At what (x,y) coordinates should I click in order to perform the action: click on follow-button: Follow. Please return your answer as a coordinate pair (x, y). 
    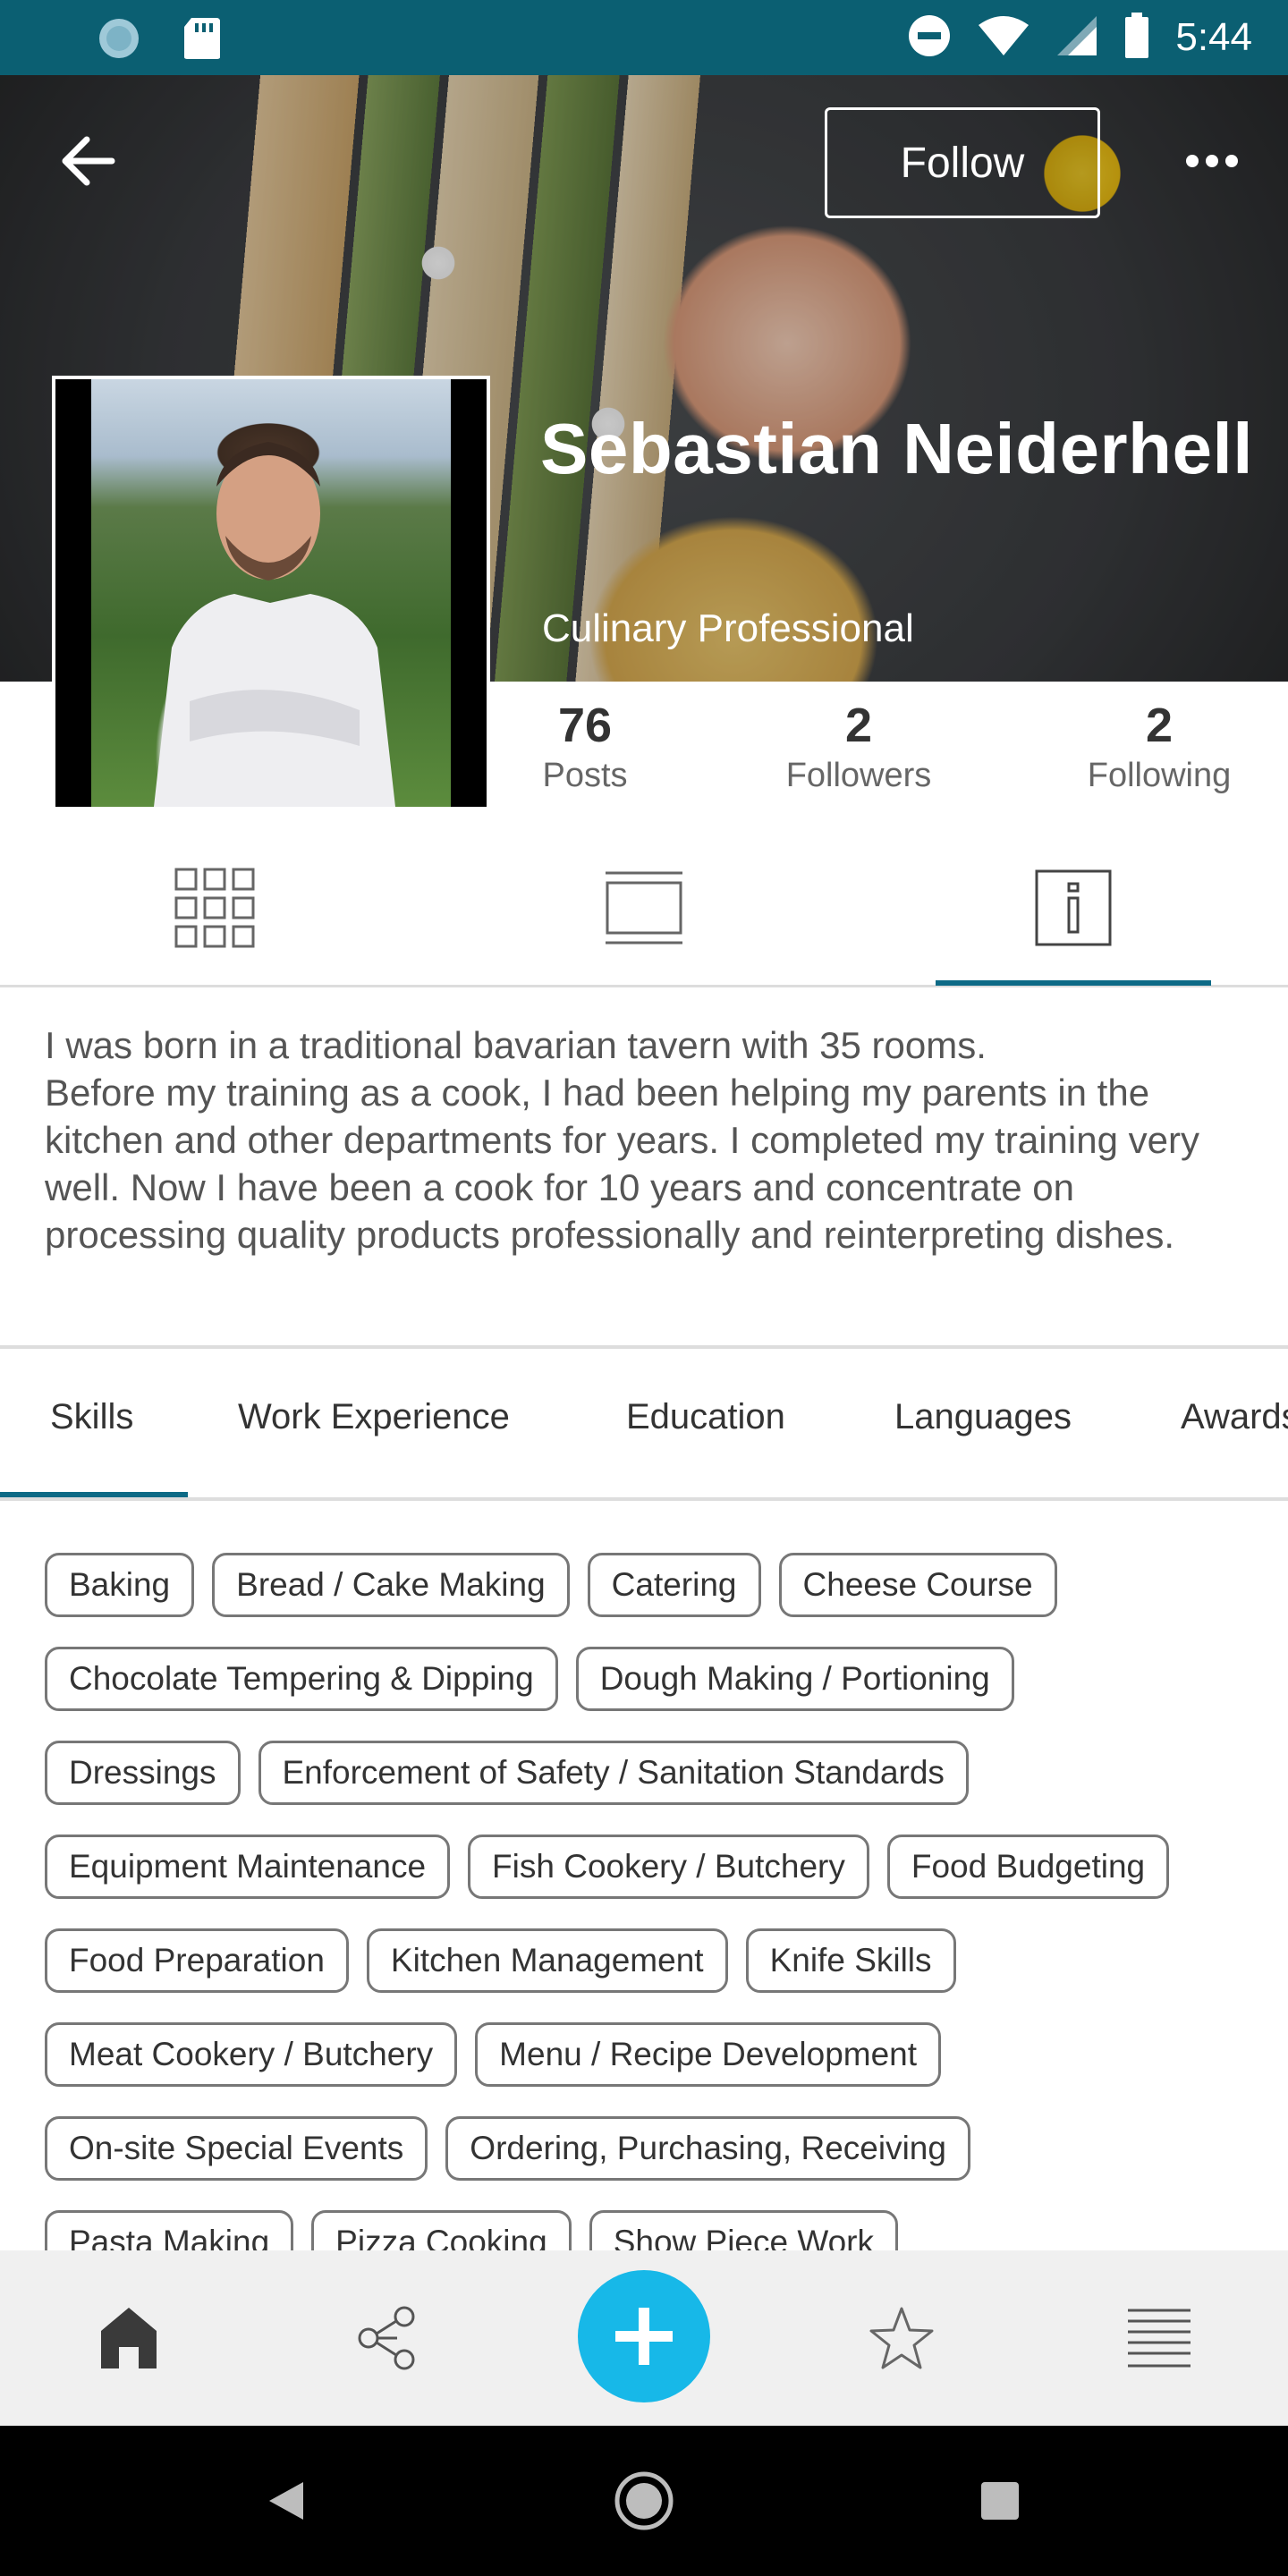
    Looking at the image, I should click on (962, 162).